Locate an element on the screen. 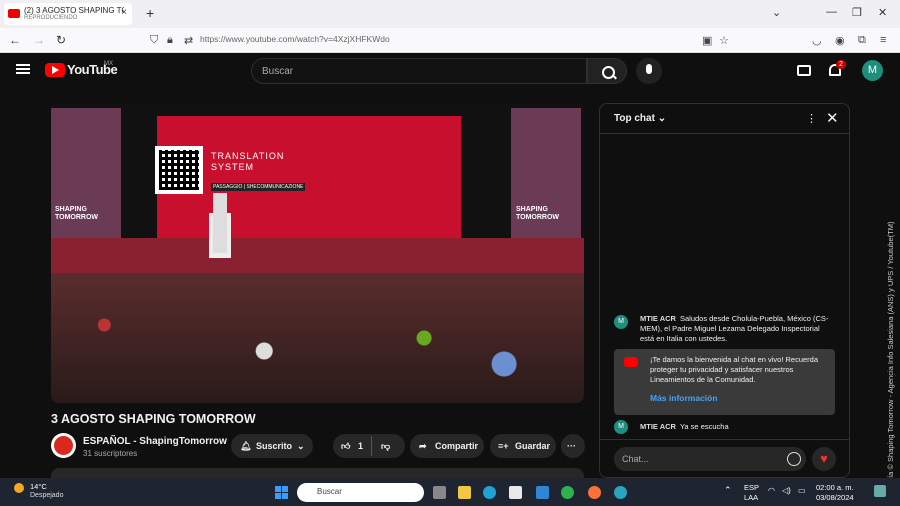 This screenshot has height=506, width=900. more-icon: ··· is located at coordinates (571, 446).